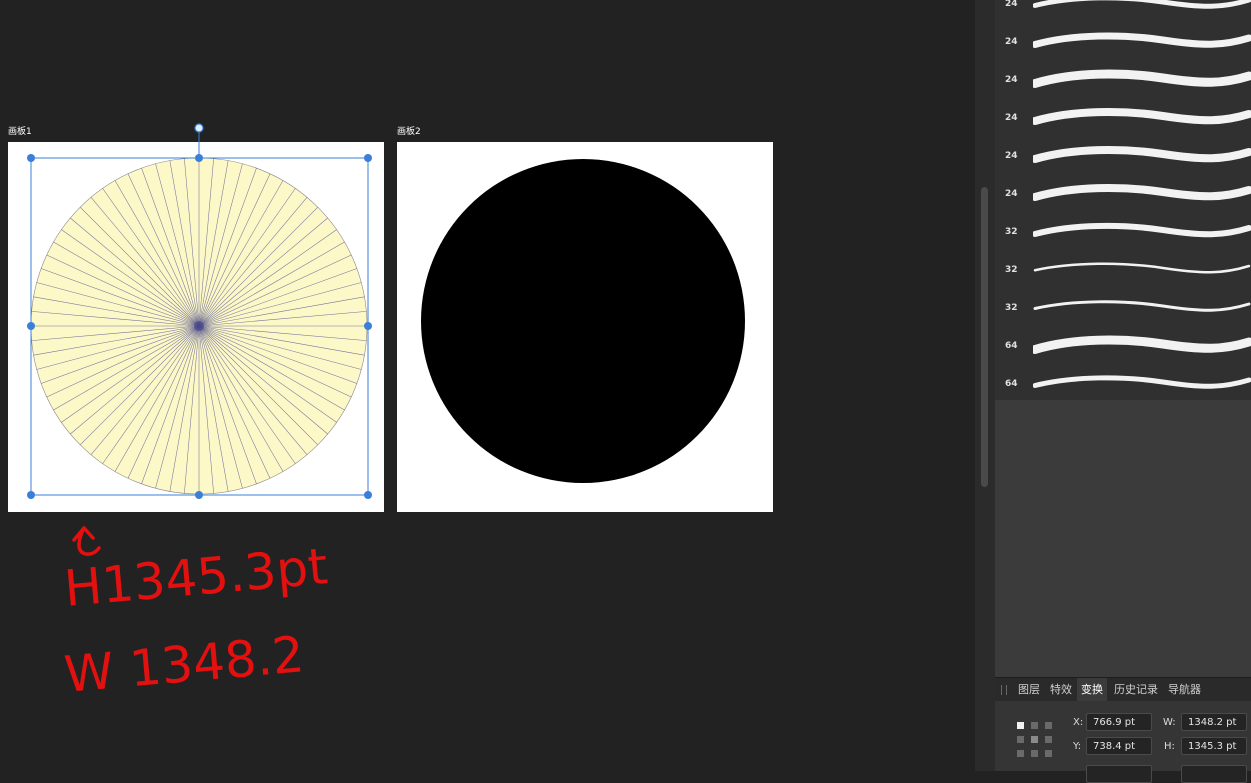 Image resolution: width=1251 pixels, height=783 pixels. Describe the element at coordinates (368, 158) in the screenshot. I see `resize-handle-top-right` at that location.